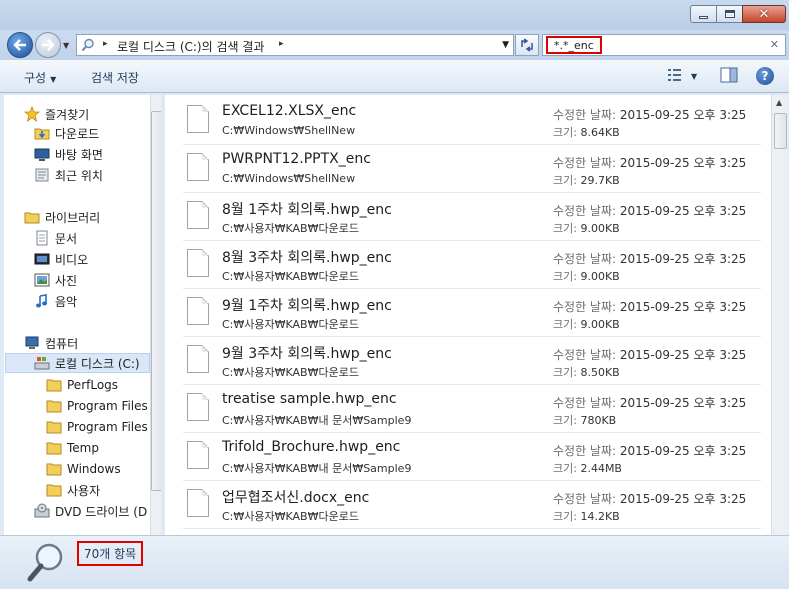 Image resolution: width=789 pixels, height=589 pixels. What do you see at coordinates (115, 77) in the screenshot?
I see `save-search-button: 검색 저장` at bounding box center [115, 77].